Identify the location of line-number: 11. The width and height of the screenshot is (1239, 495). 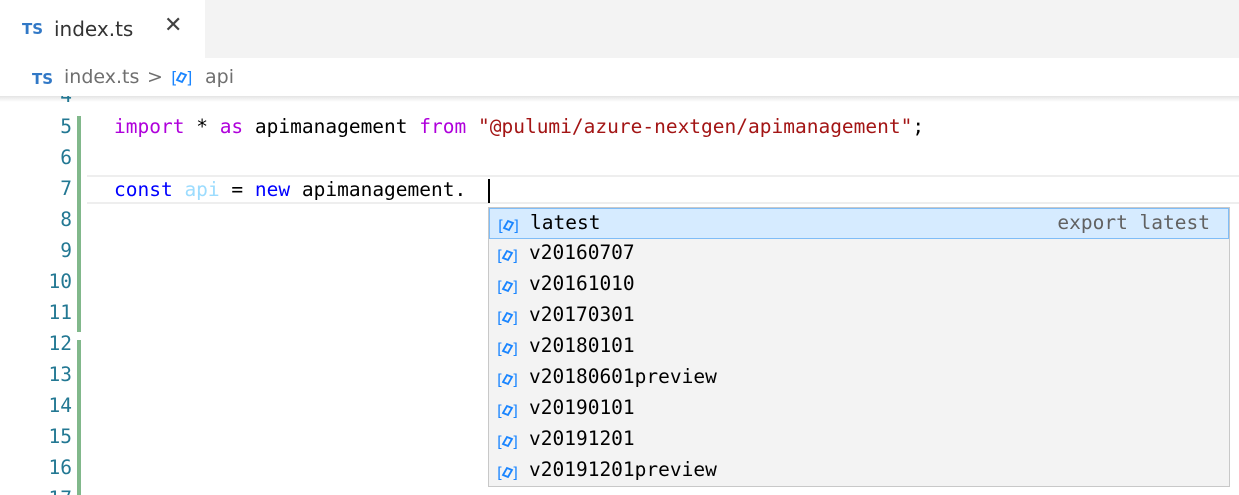
(60, 312).